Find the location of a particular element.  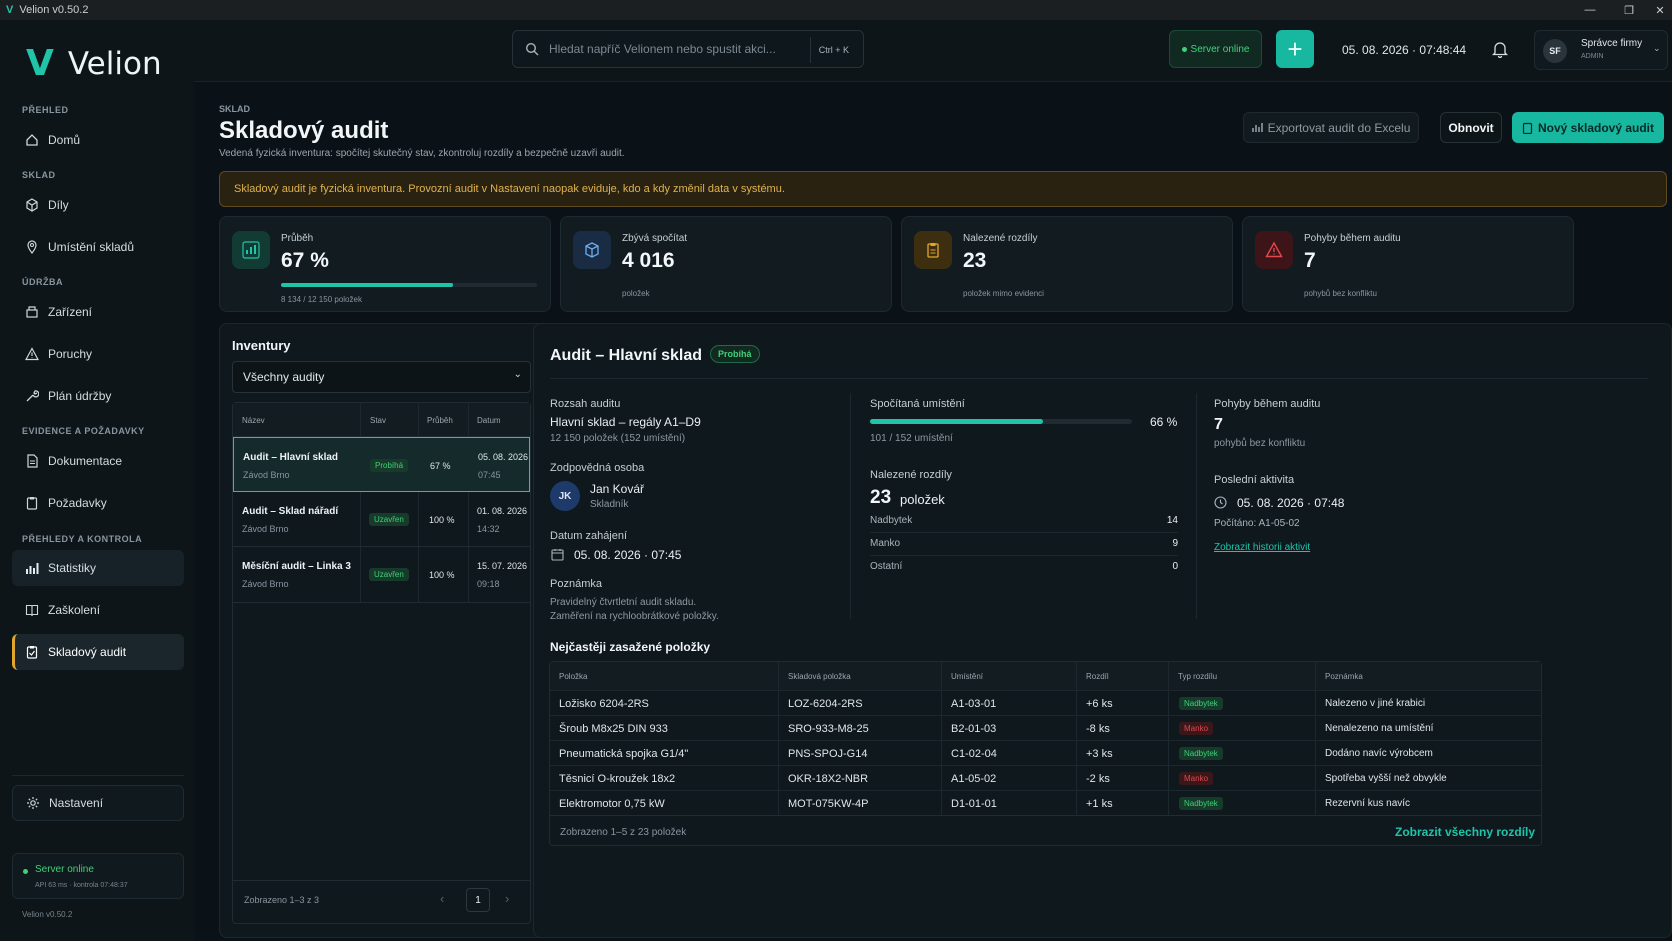

prev-page-icon: ‹ is located at coordinates (442, 898).